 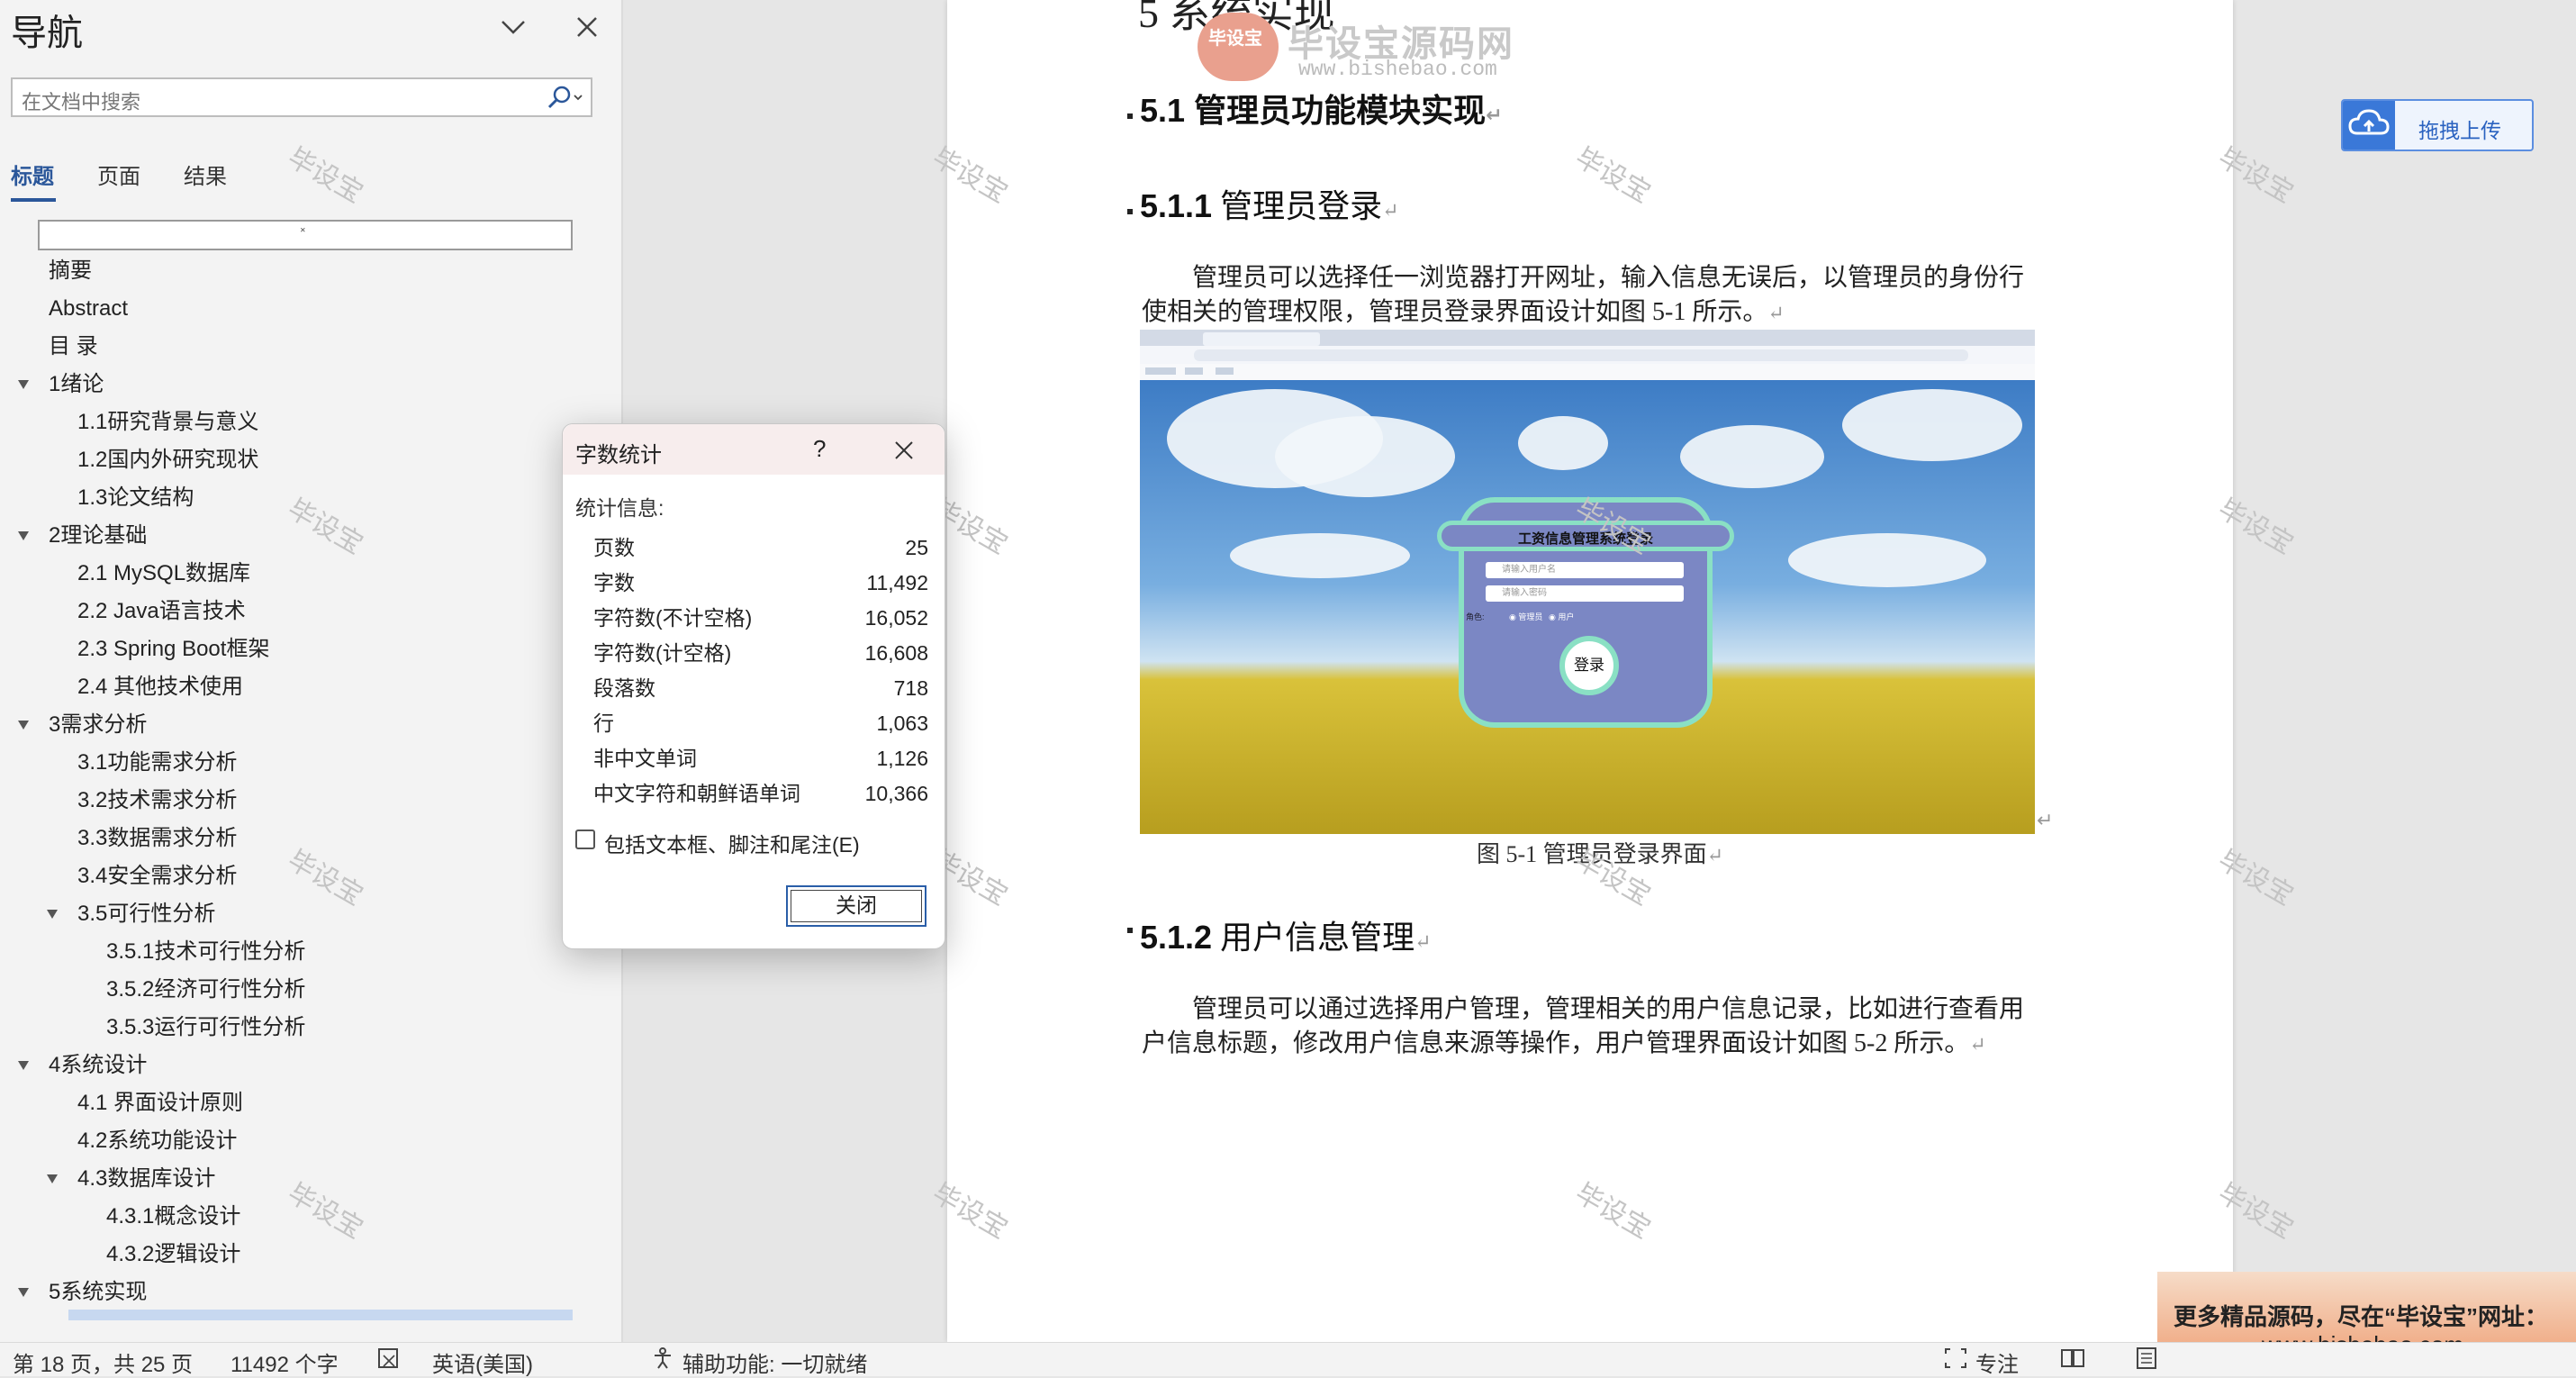 I want to click on include-textbox-checkbox, so click(x=585, y=839).